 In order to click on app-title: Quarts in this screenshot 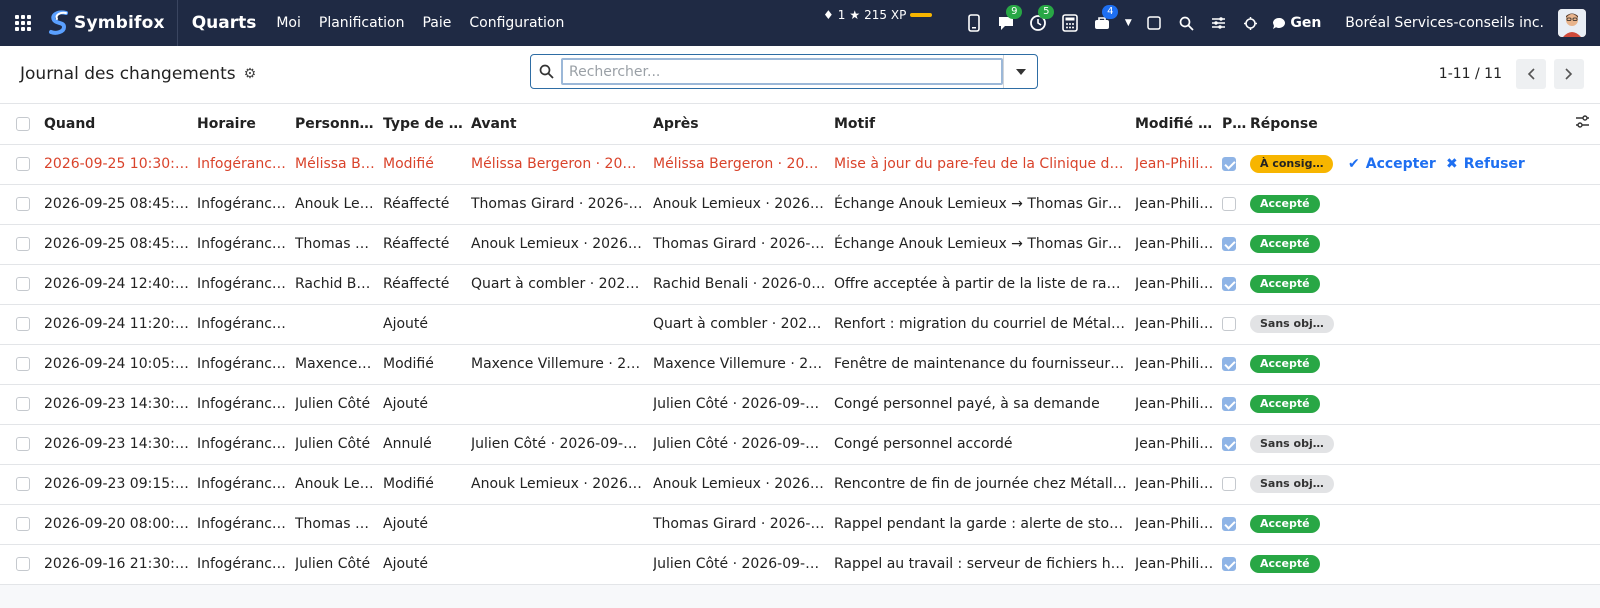, I will do `click(224, 23)`.